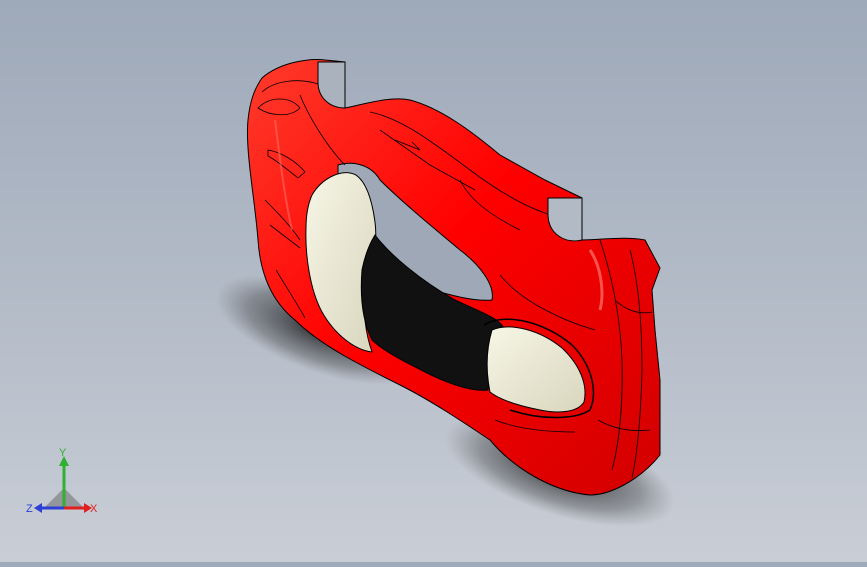  I want to click on orientation-triad: Y X Z, so click(64, 486).